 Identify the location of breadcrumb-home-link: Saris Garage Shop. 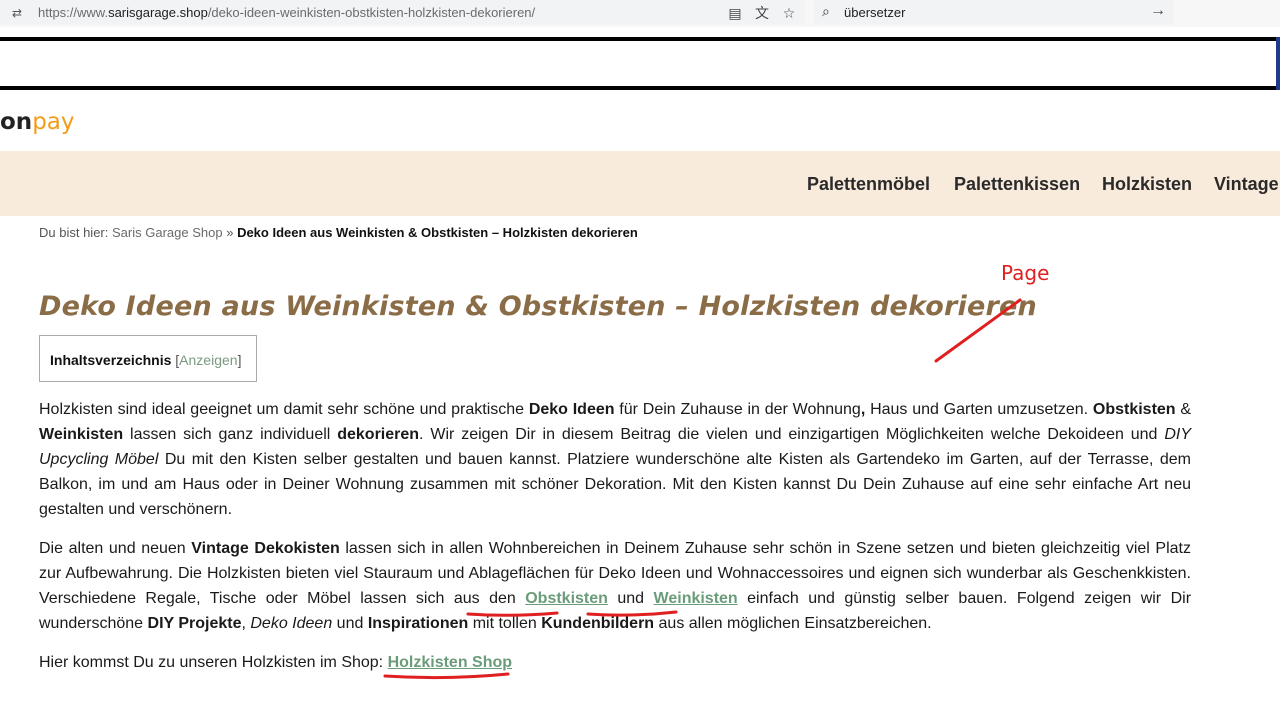
(167, 232).